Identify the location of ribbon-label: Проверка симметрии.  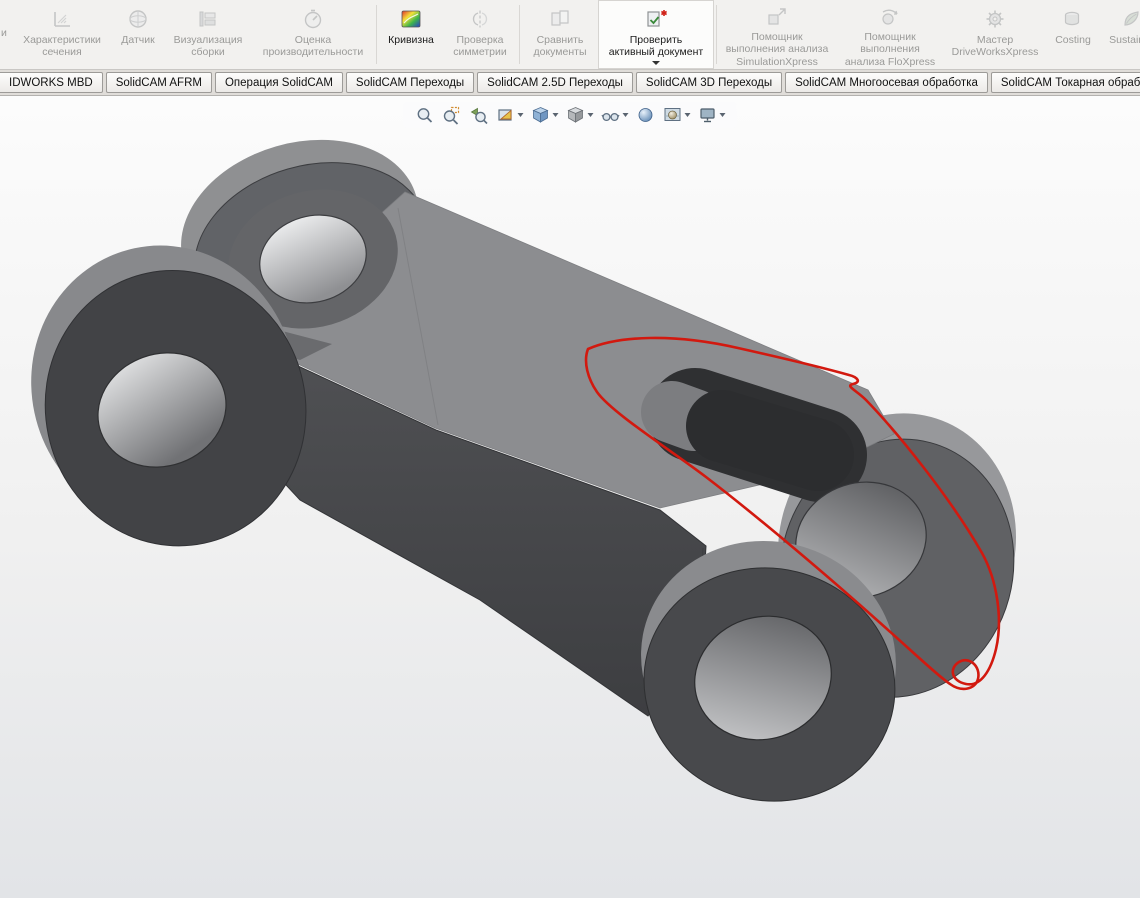
(480, 46).